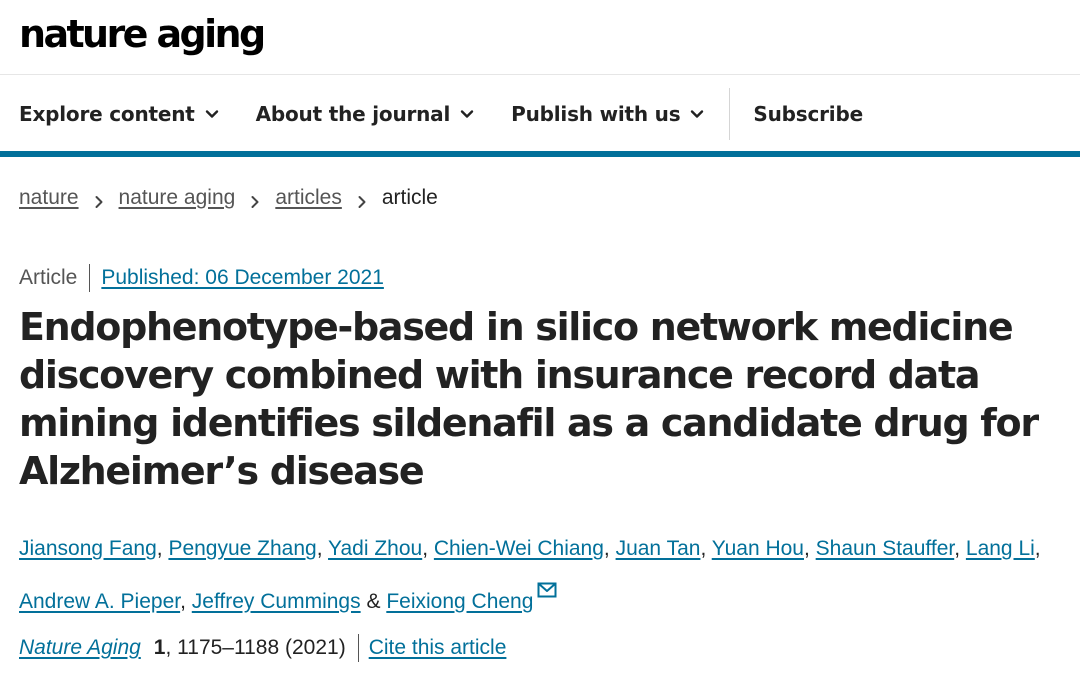 The width and height of the screenshot is (1080, 675). I want to click on author-link: Jiansong Fang, so click(88, 548).